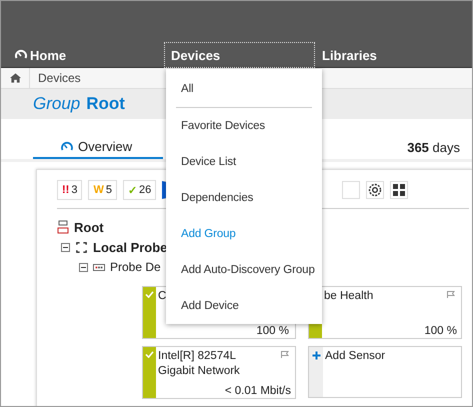  Describe the element at coordinates (56, 104) in the screenshot. I see `page-title-kind: Group` at that location.